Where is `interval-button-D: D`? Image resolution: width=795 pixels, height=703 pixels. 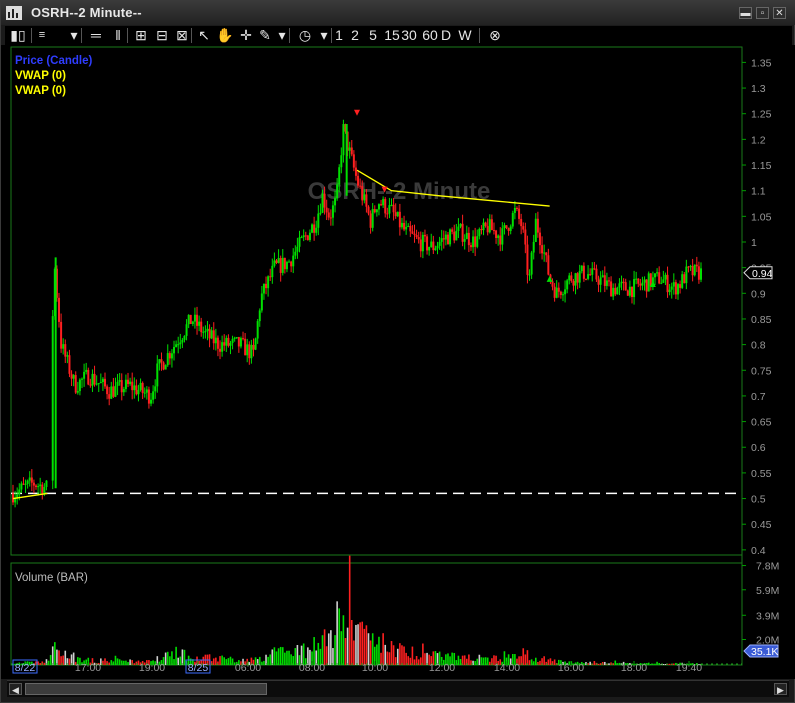
interval-button-D: D is located at coordinates (446, 35).